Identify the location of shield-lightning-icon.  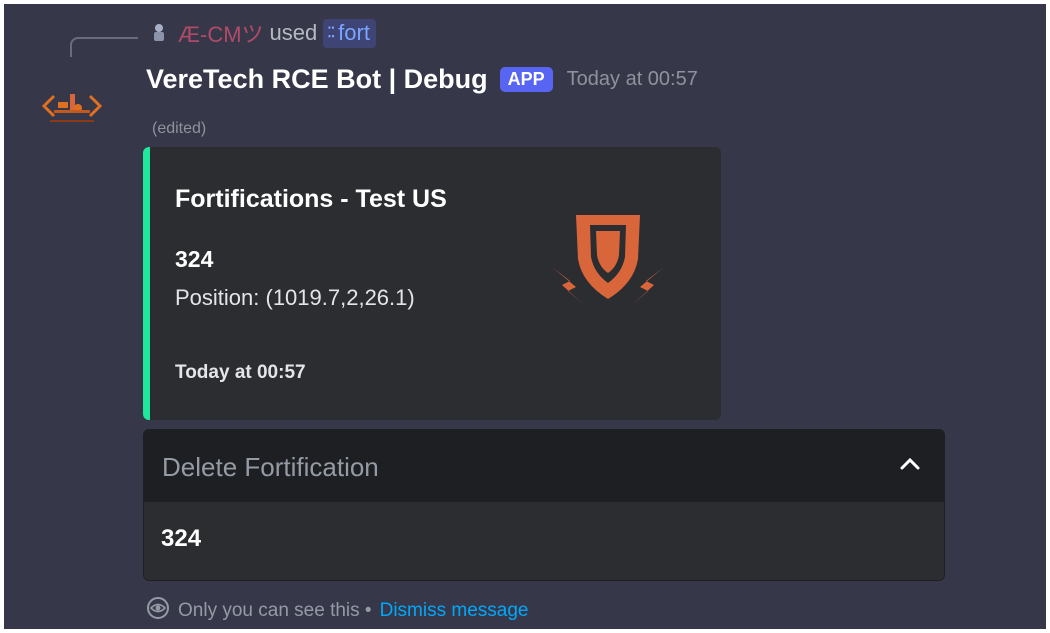
(608, 262).